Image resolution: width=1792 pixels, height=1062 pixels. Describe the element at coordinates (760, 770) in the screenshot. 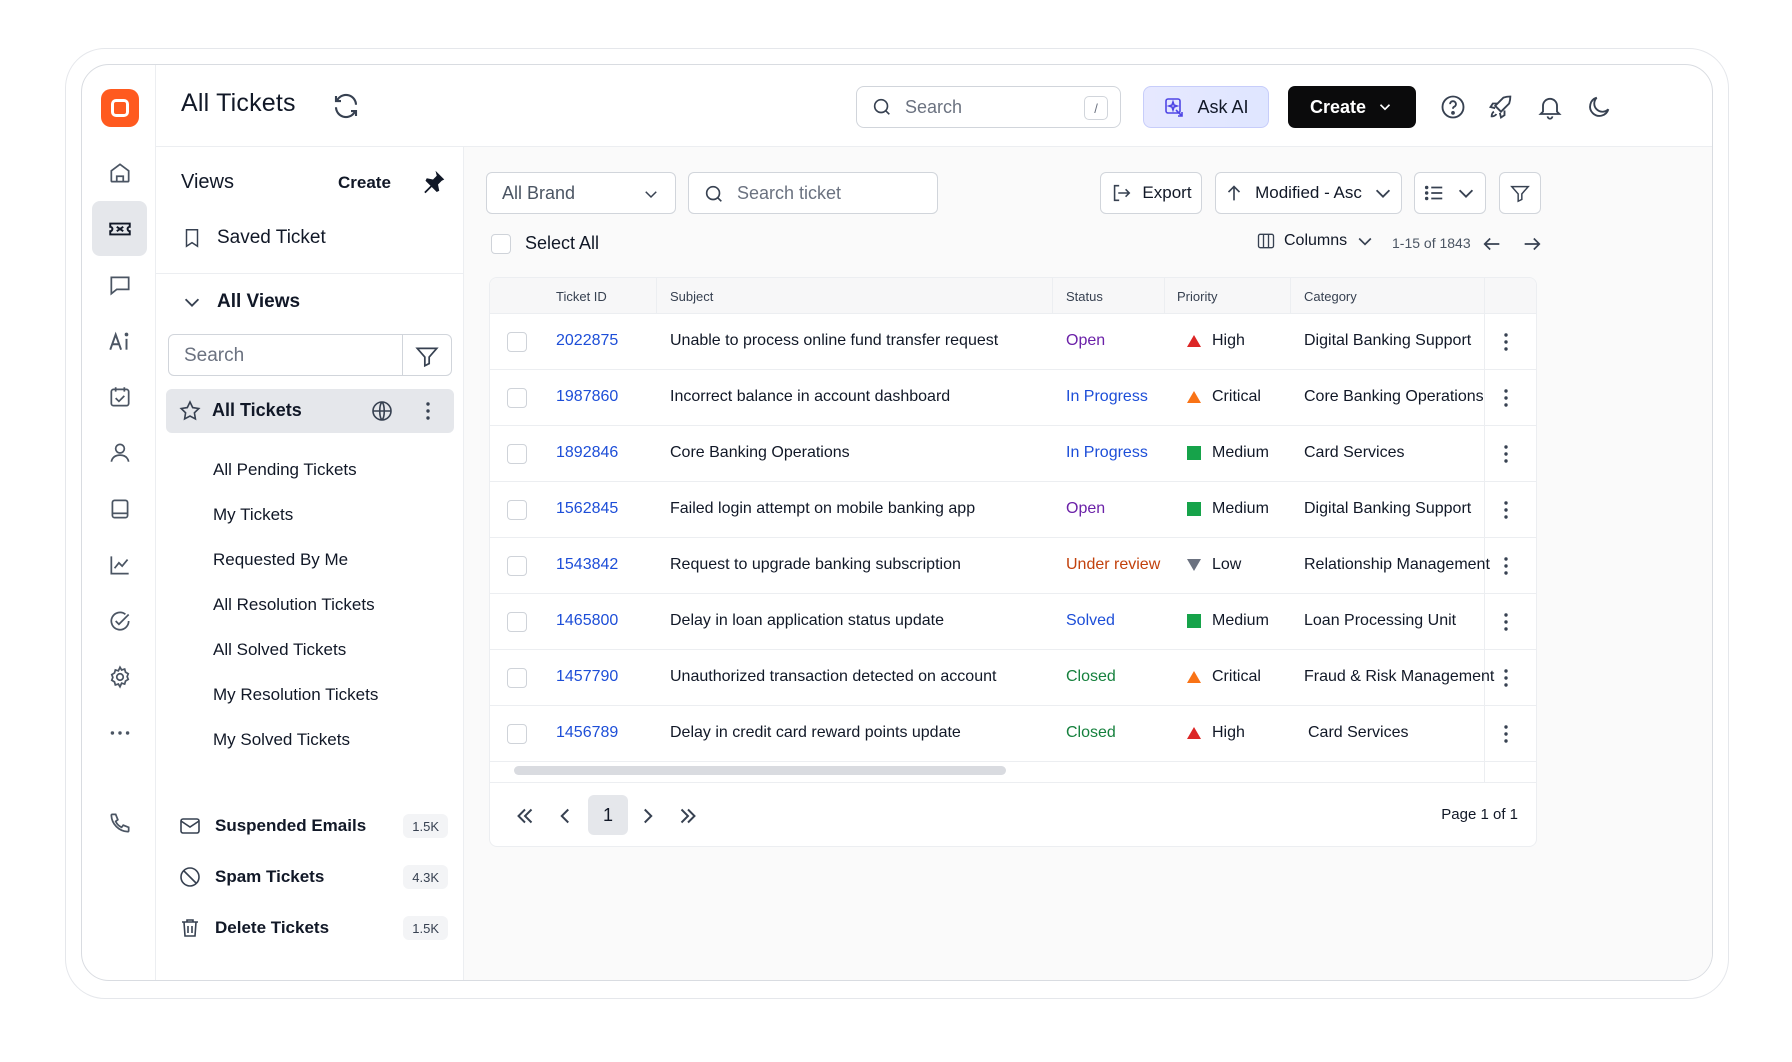

I see `horizontal-scrollbar` at that location.